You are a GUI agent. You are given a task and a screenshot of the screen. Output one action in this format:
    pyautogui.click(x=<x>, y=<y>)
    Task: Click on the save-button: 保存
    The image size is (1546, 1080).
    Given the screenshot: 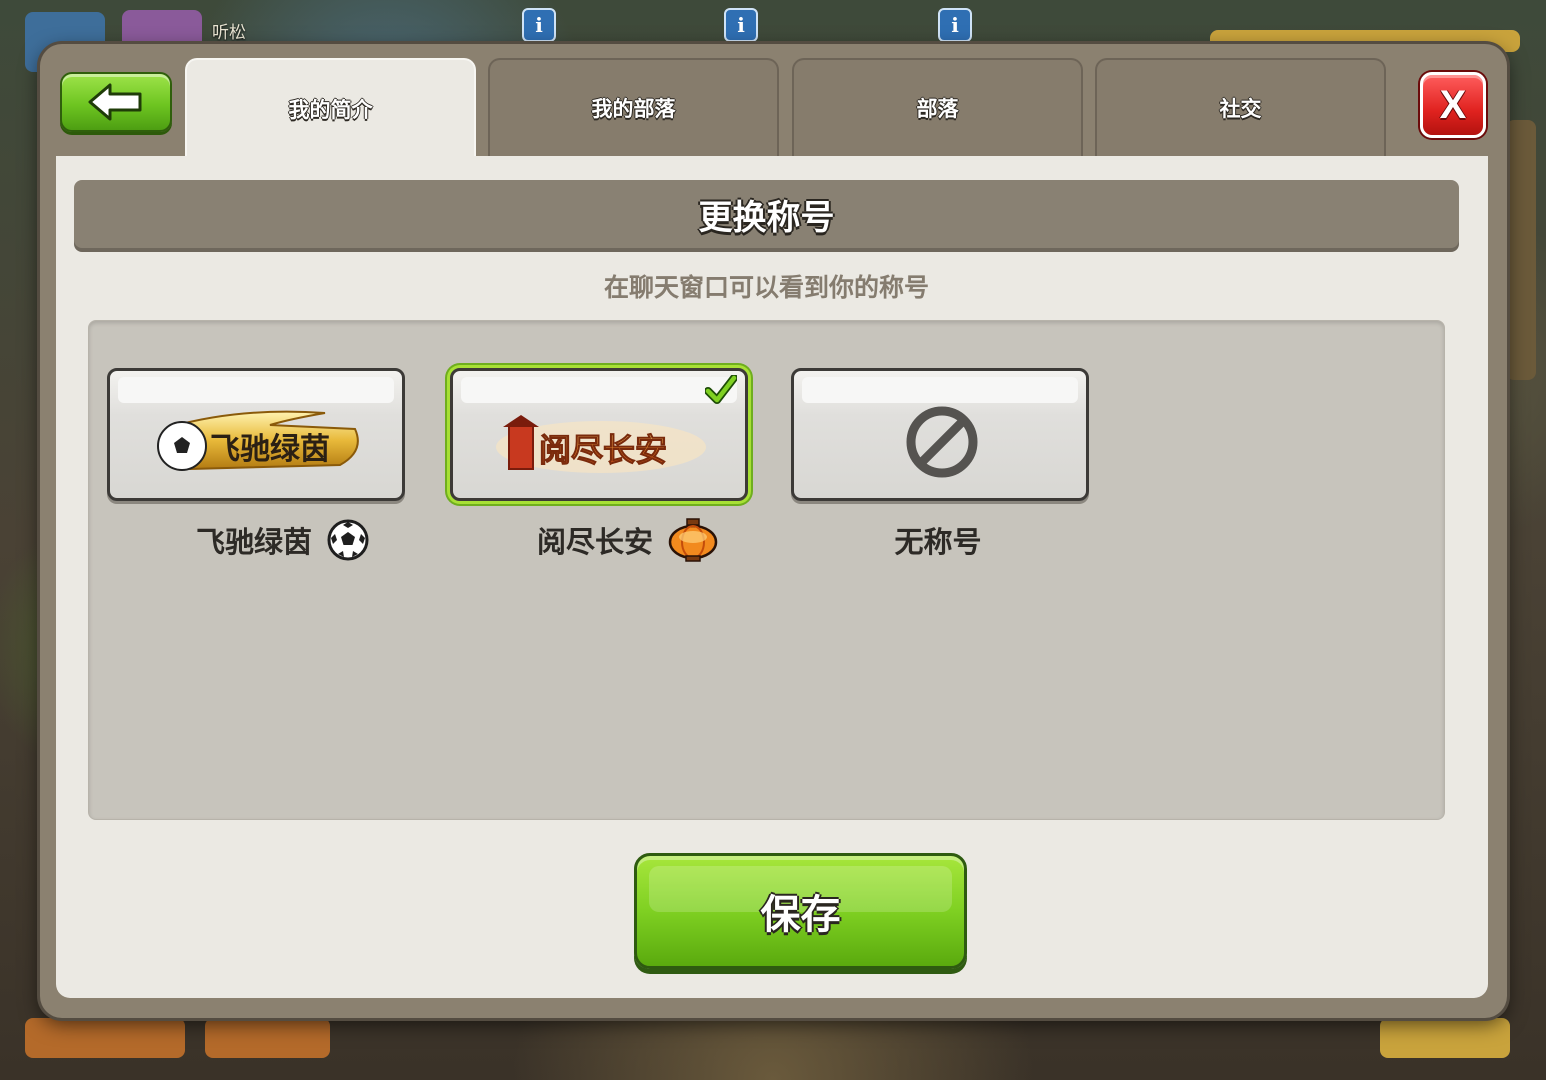 What is the action you would take?
    pyautogui.click(x=800, y=911)
    